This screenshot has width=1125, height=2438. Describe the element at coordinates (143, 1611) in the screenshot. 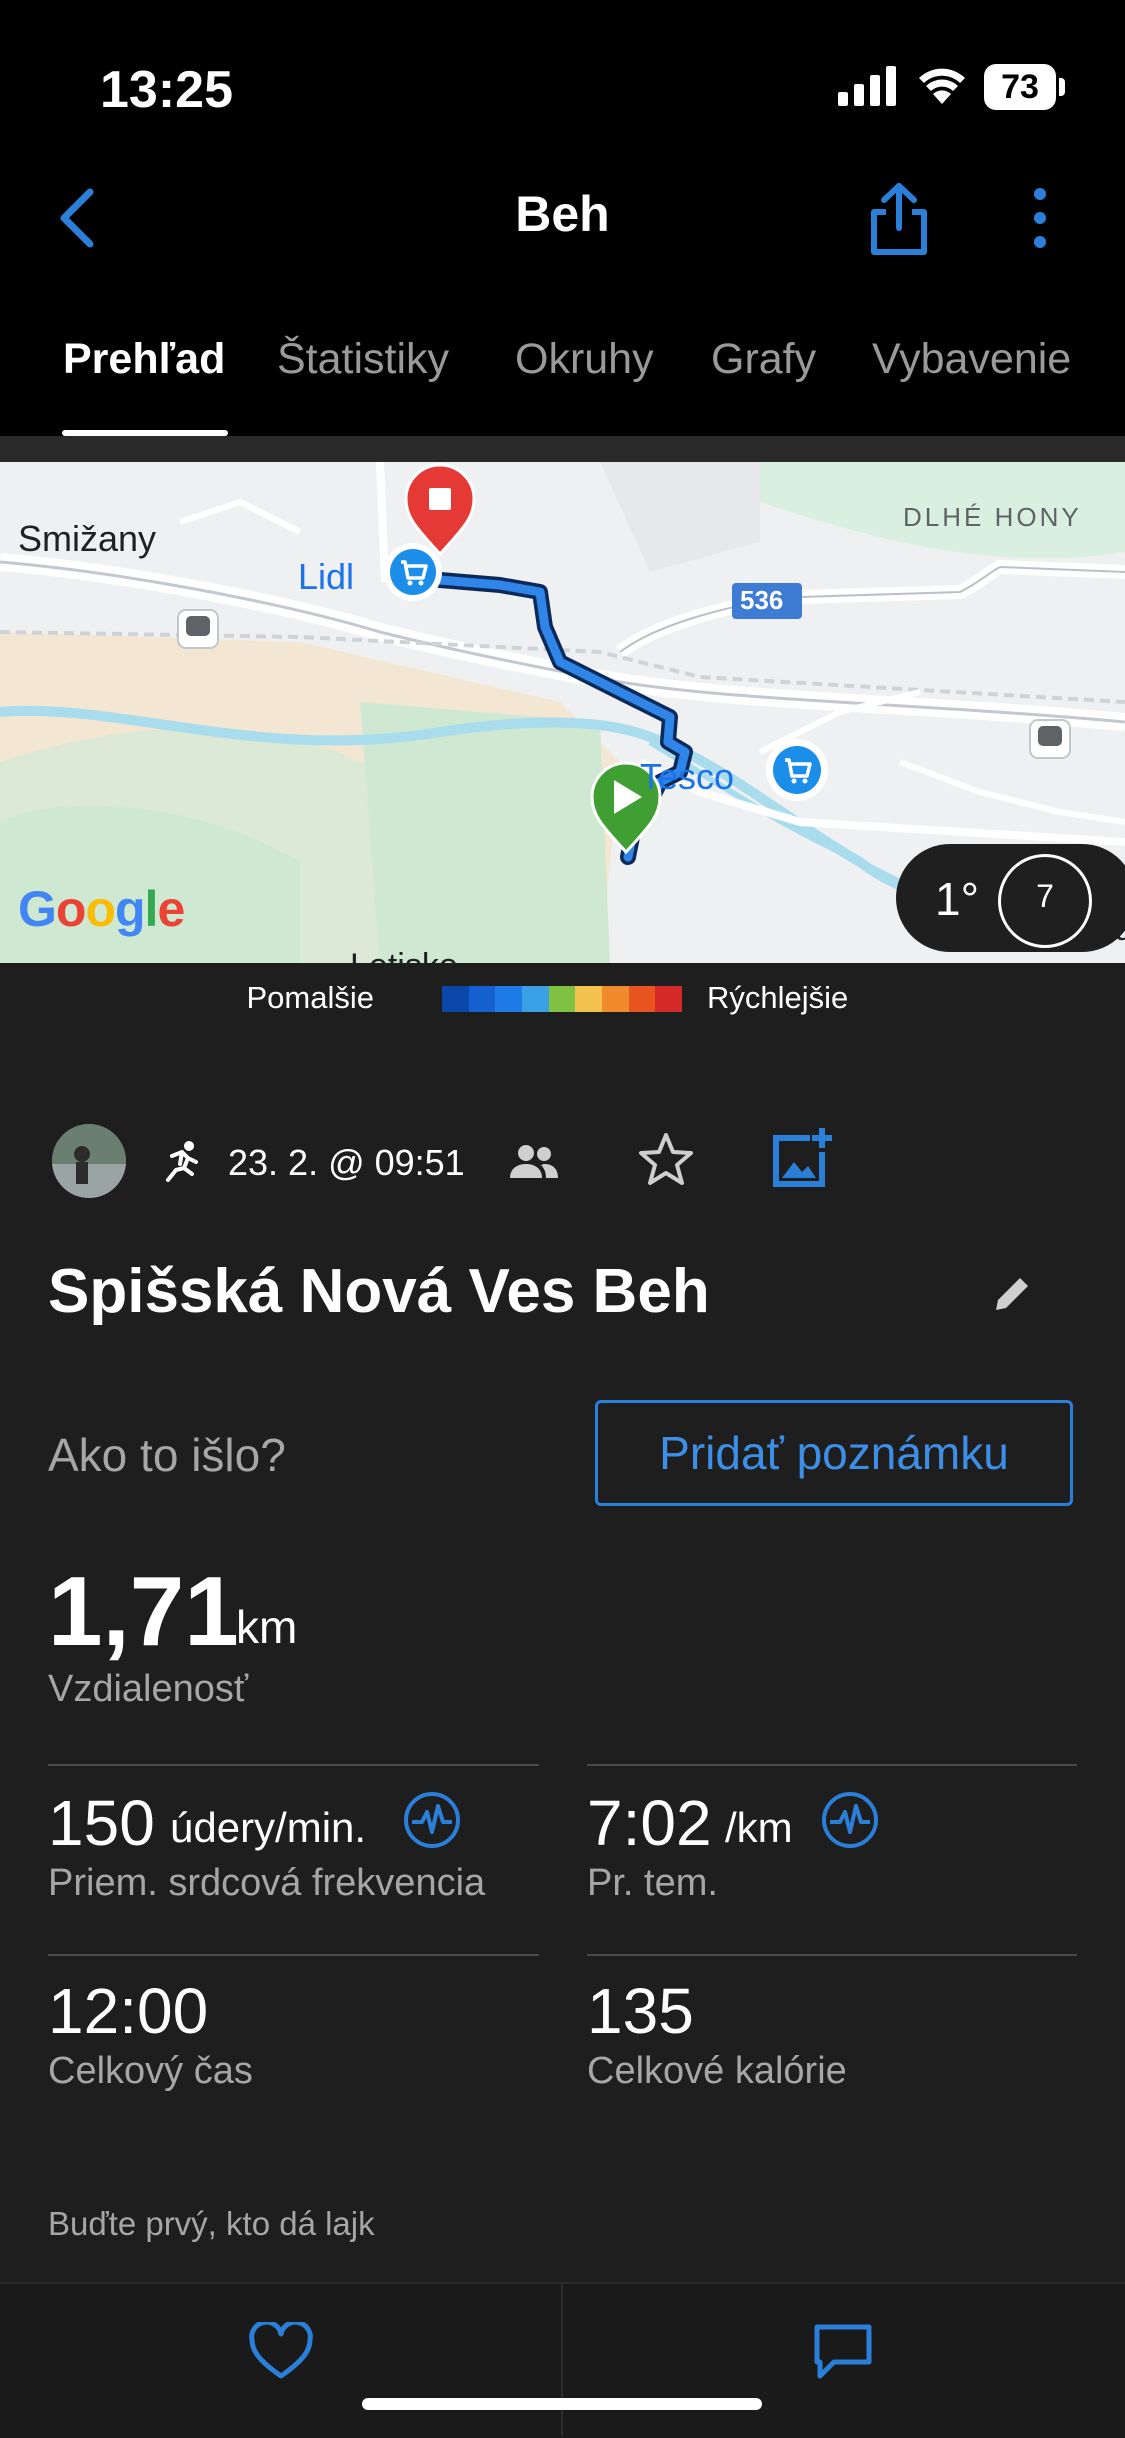

I see `distance-value: 1,71` at that location.